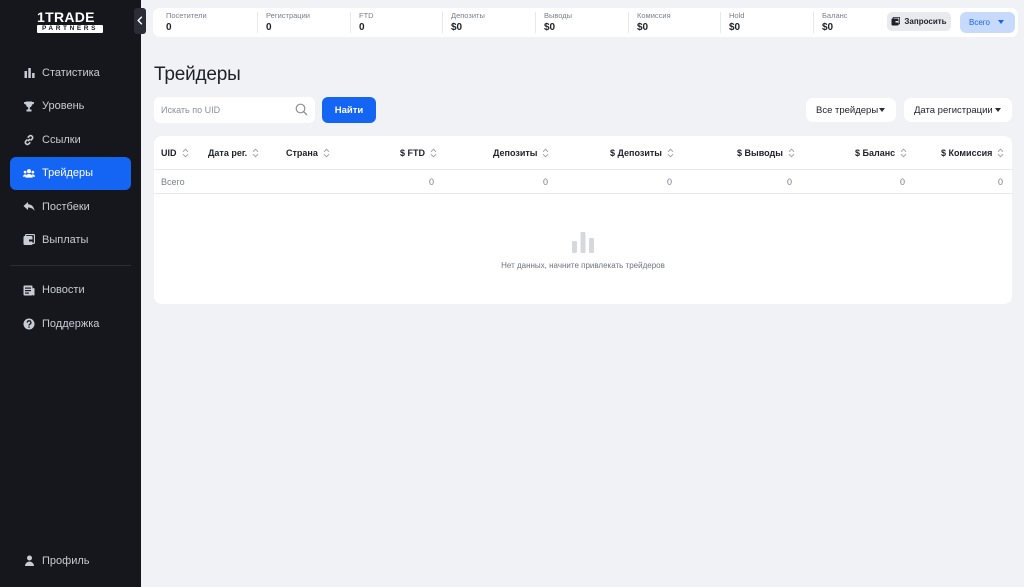 Image resolution: width=1024 pixels, height=587 pixels. What do you see at coordinates (29, 290) in the screenshot?
I see `newspaper-icon` at bounding box center [29, 290].